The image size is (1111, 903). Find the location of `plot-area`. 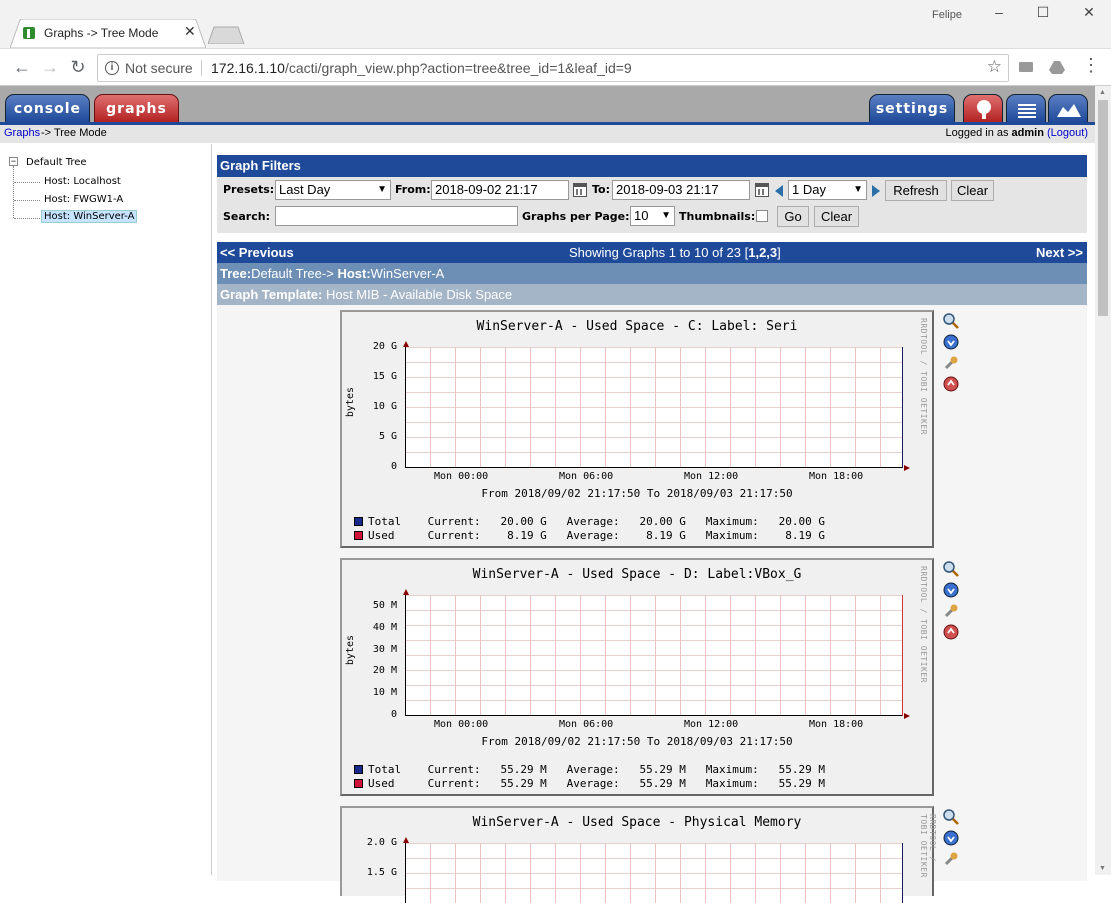

plot-area is located at coordinates (653, 870).